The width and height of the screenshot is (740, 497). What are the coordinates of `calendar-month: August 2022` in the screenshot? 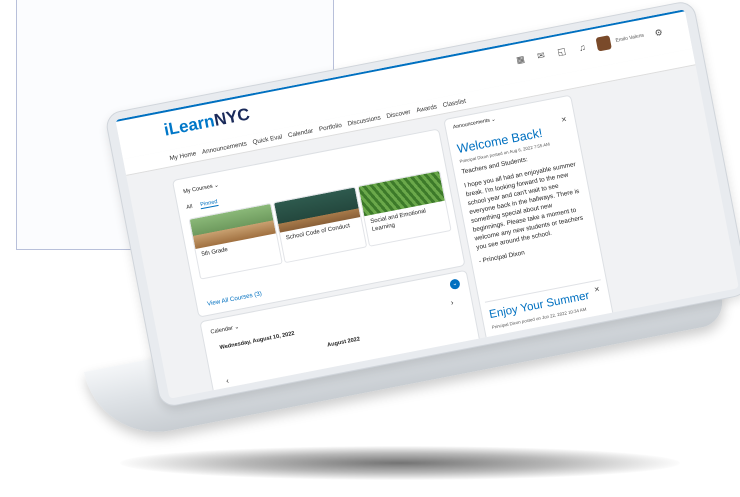 It's located at (343, 342).